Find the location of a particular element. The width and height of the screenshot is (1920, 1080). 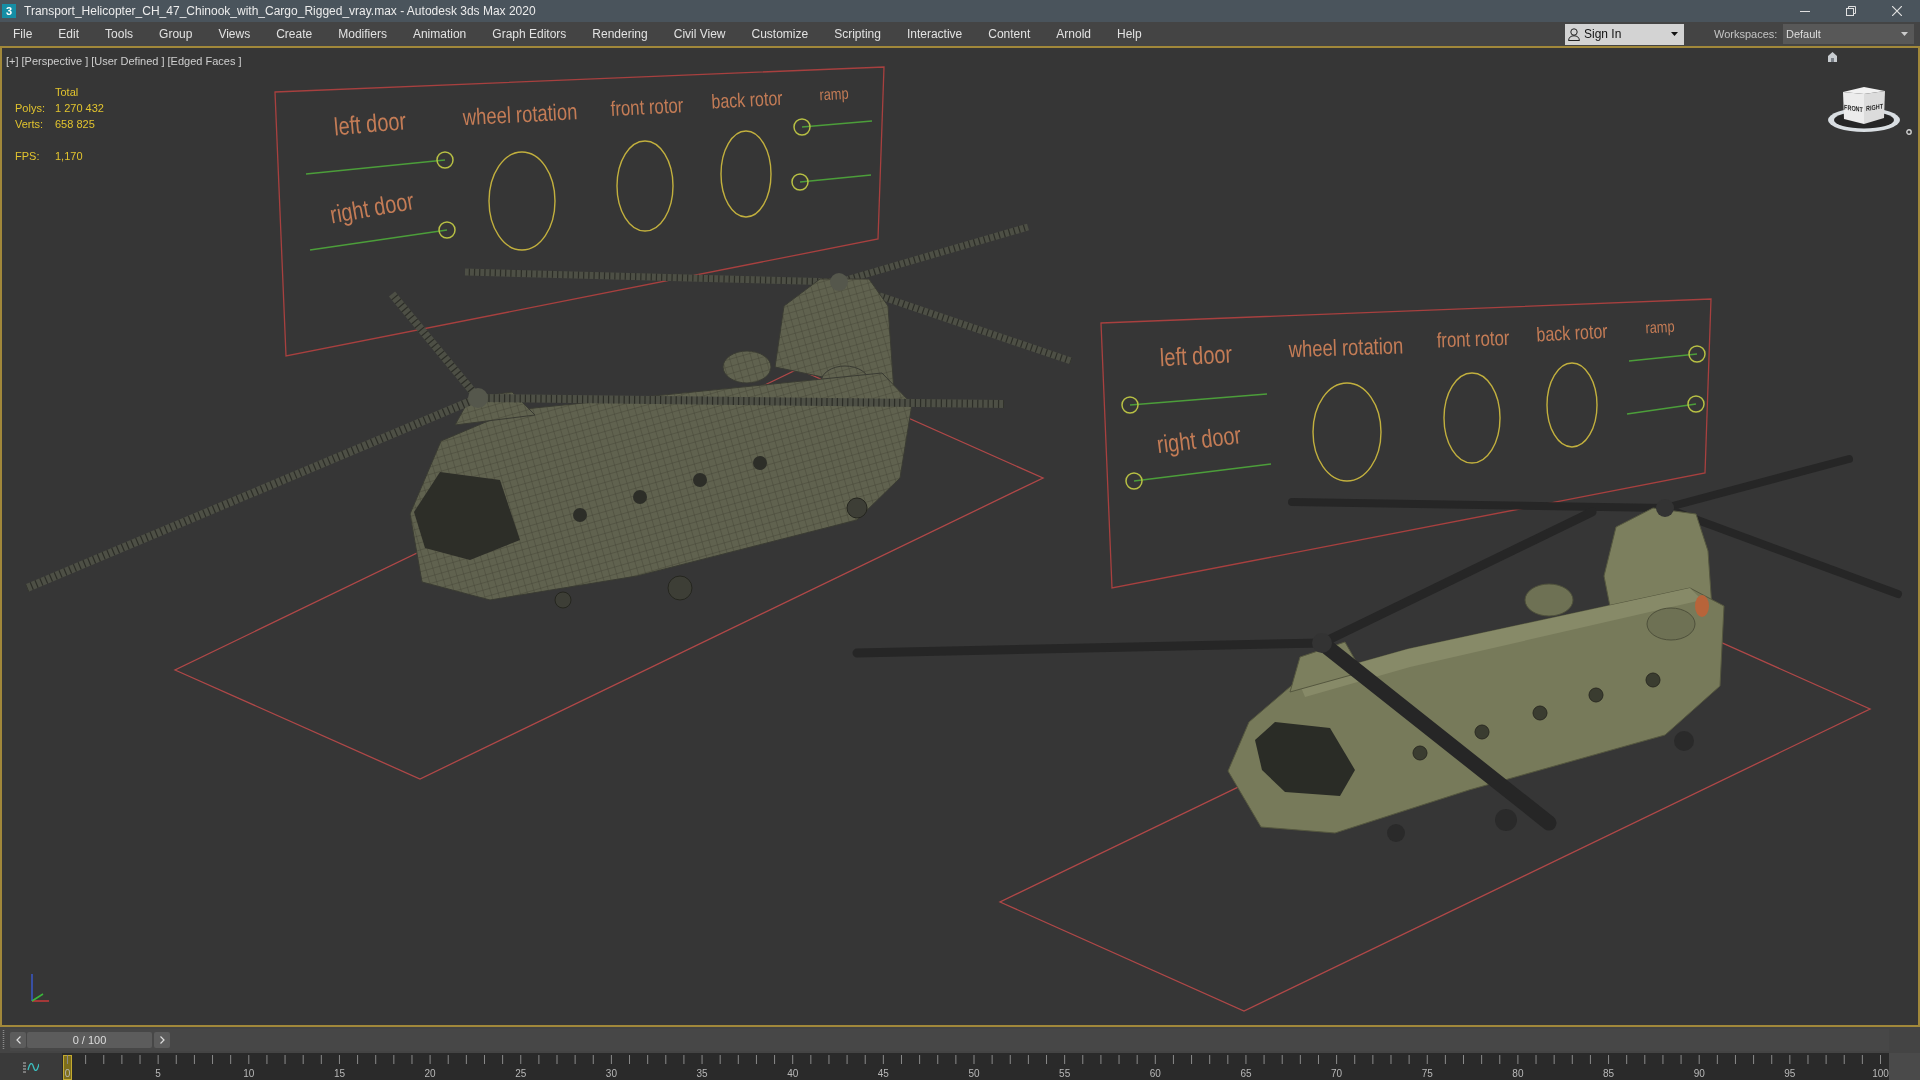

viewport-label: [Perspective ] is located at coordinates (55, 61).